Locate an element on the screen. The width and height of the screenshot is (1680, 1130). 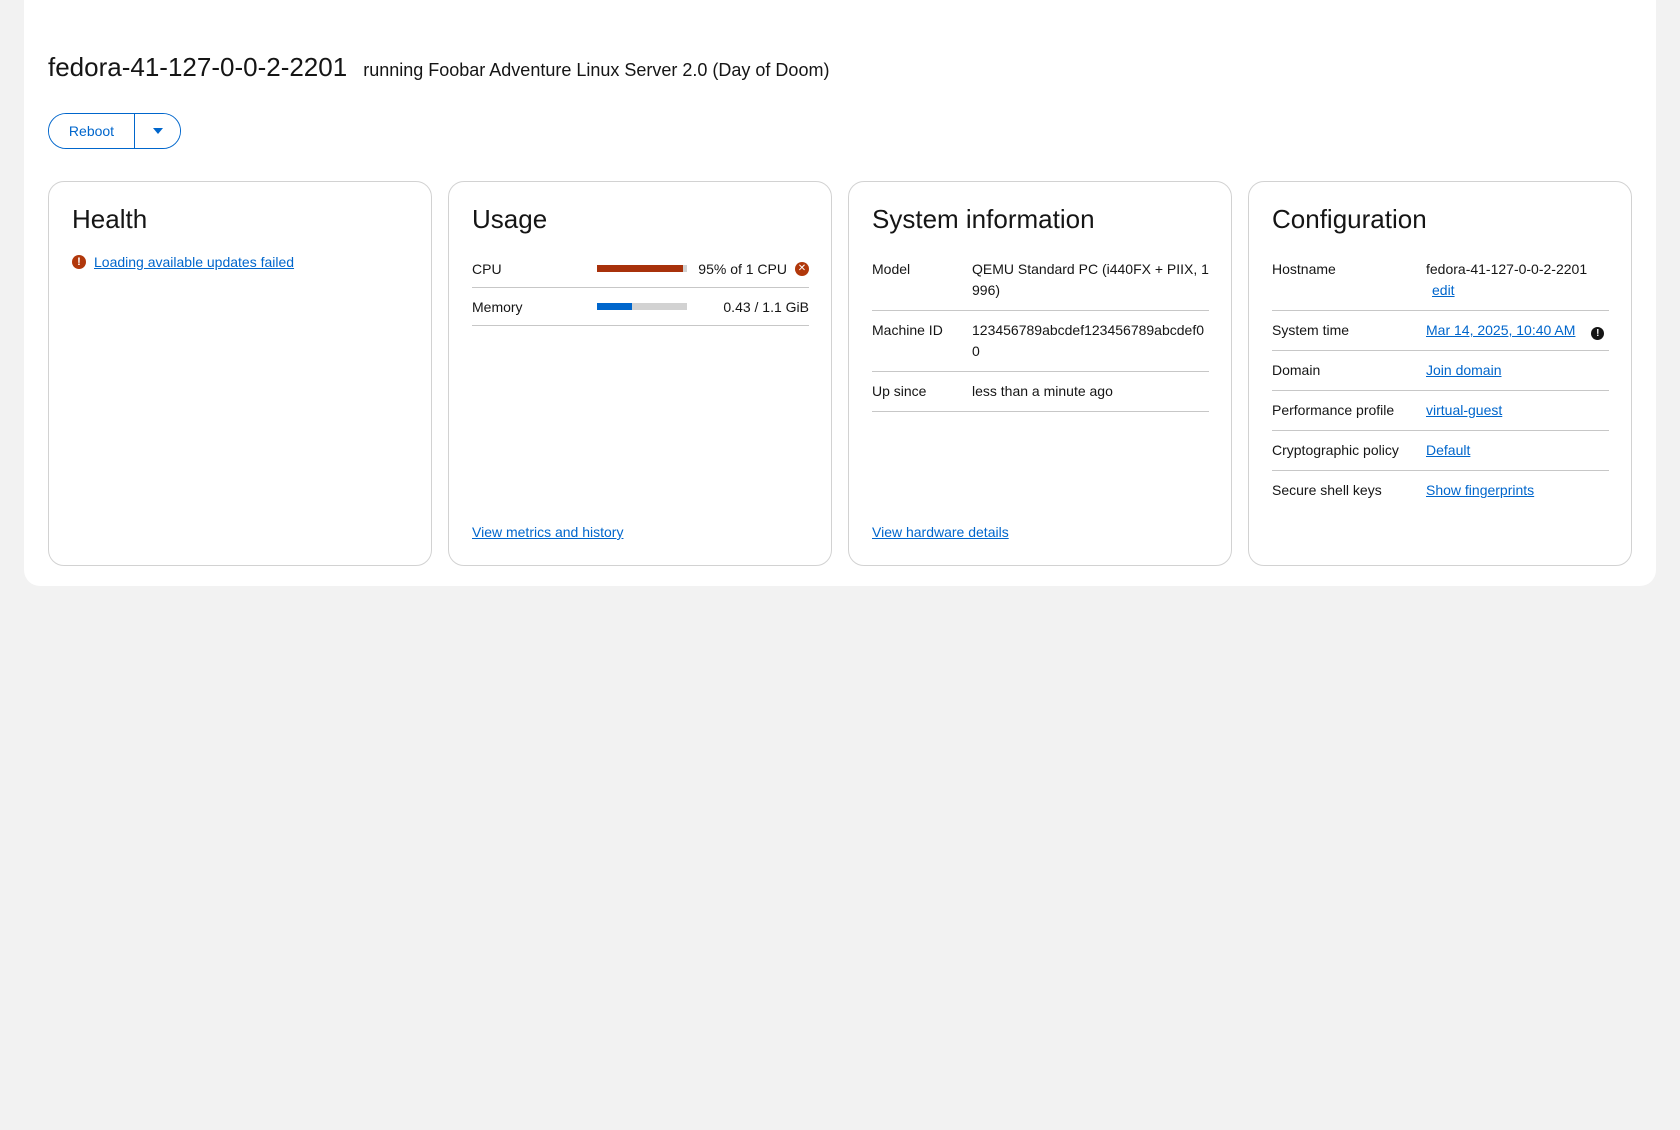
health-card-title: Health is located at coordinates (110, 219).